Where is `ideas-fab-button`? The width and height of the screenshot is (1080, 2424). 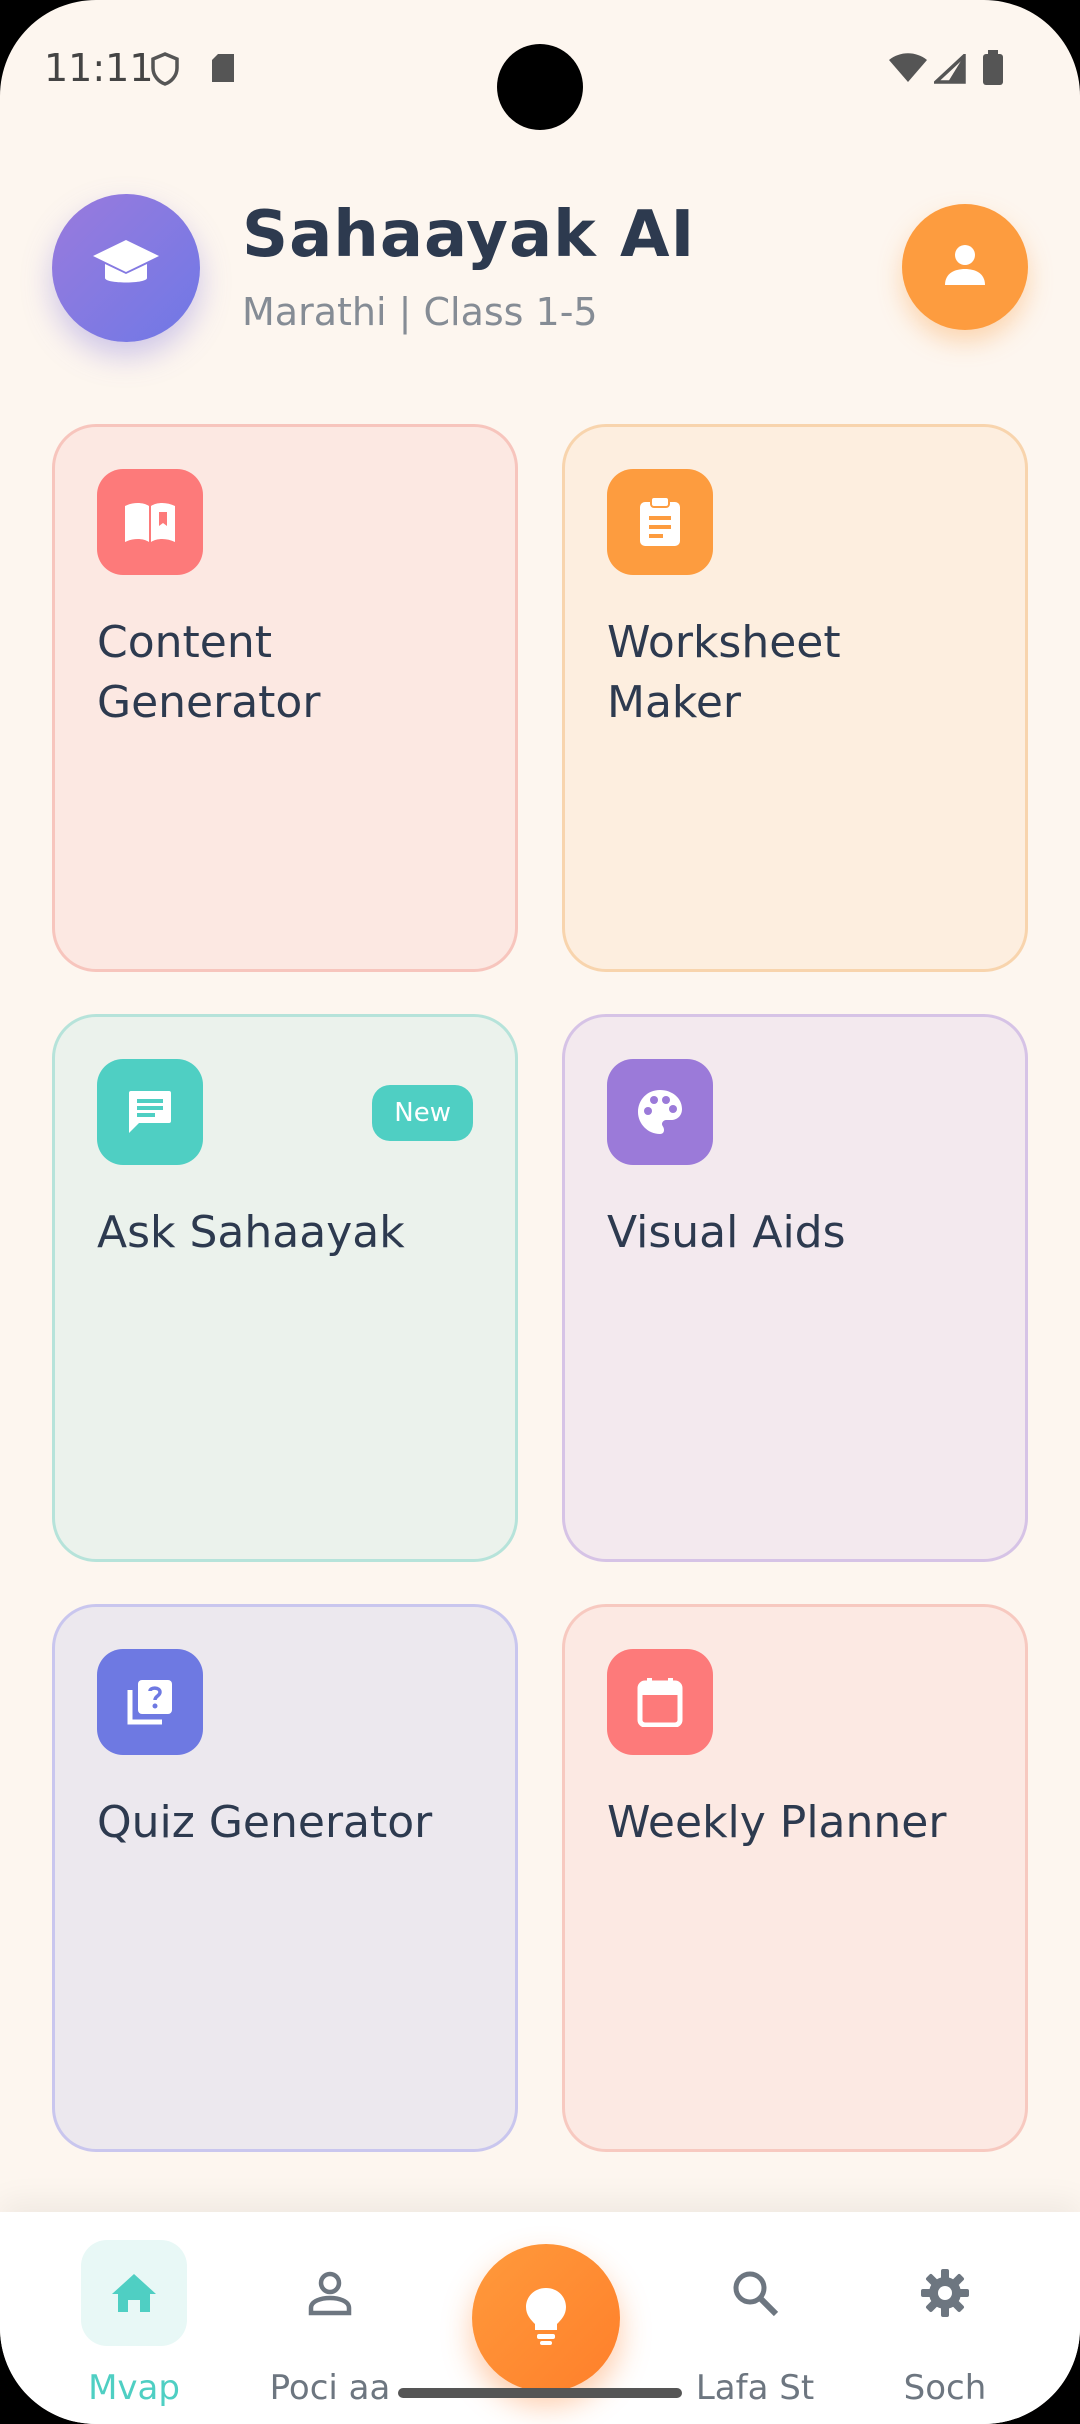 ideas-fab-button is located at coordinates (546, 2318).